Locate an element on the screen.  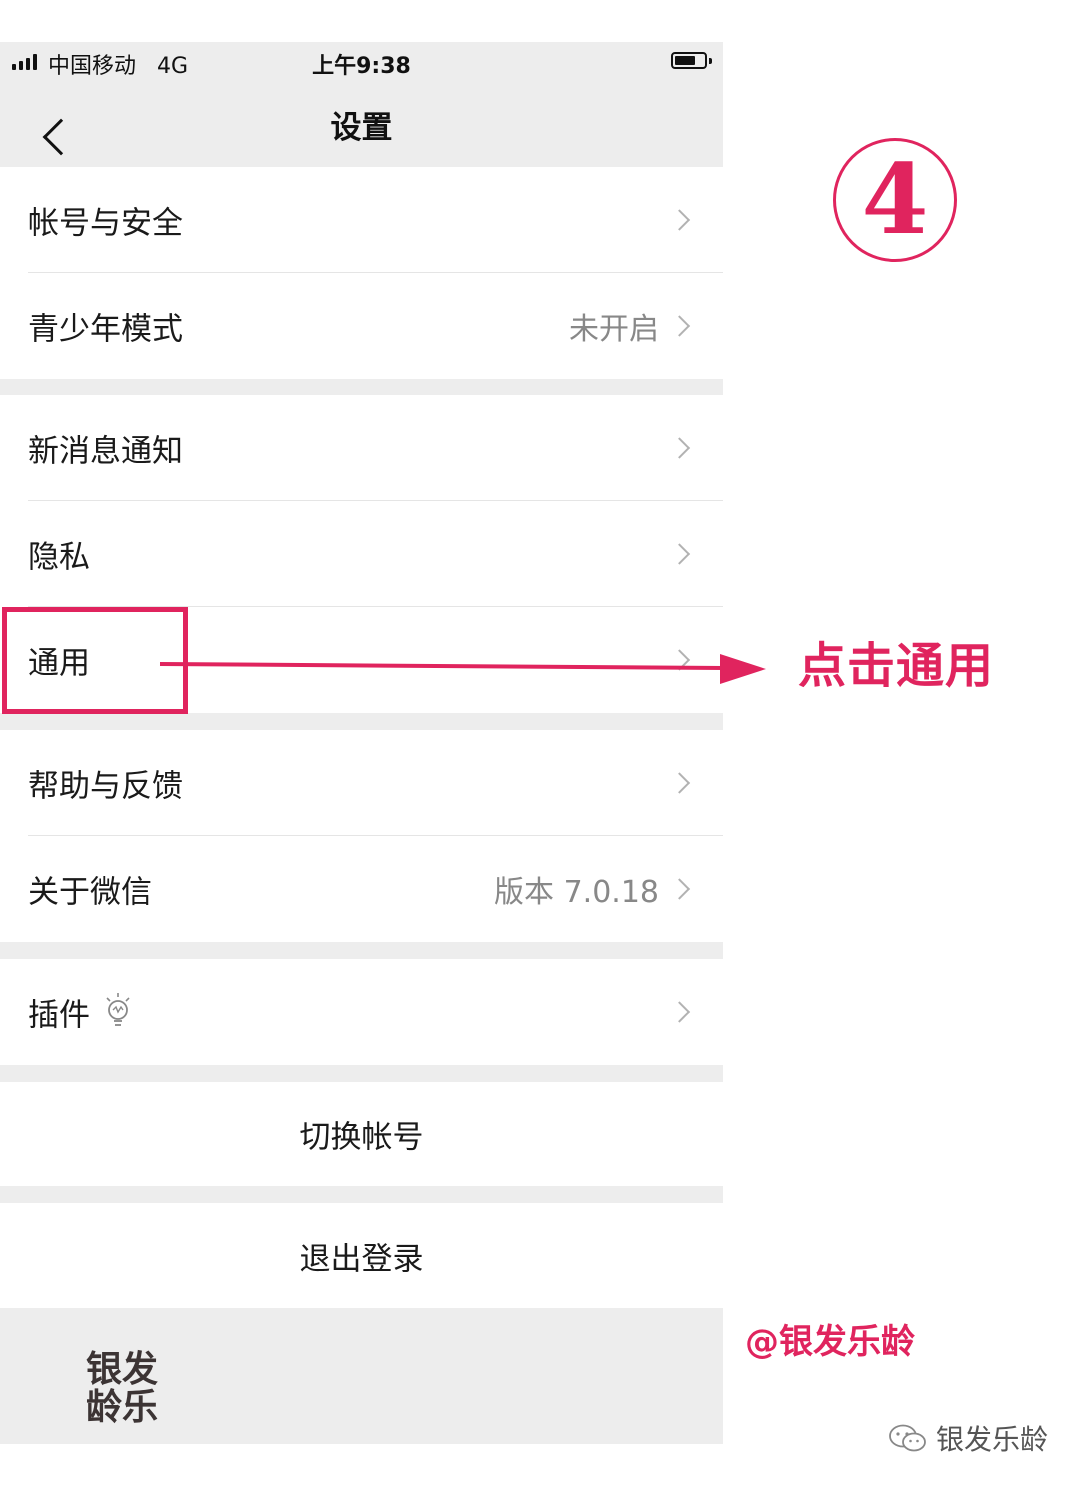
wechat-account-name: 银发乐龄 is located at coordinates (992, 1439).